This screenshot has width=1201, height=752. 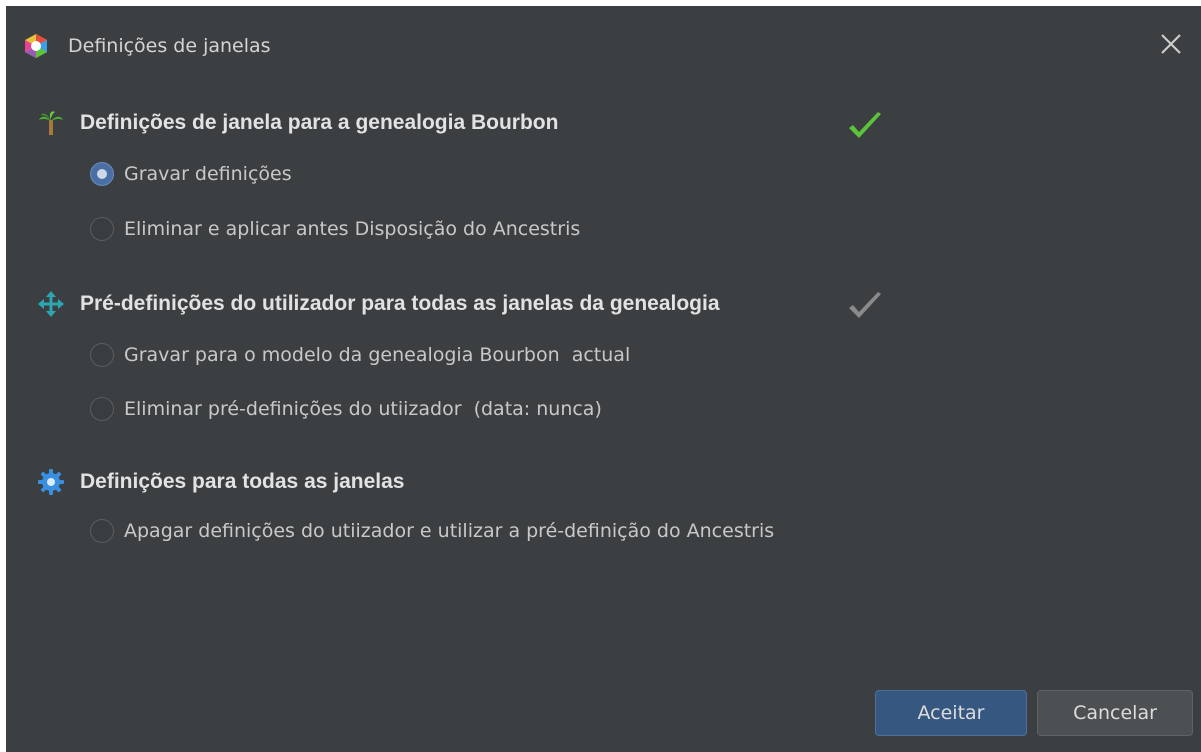 What do you see at coordinates (603, 39) in the screenshot?
I see `title-bar: Definições de janelas` at bounding box center [603, 39].